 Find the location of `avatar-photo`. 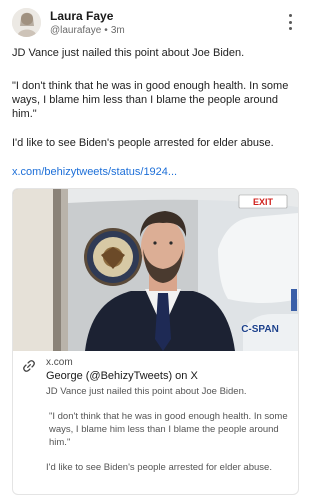

avatar-photo is located at coordinates (26, 22).